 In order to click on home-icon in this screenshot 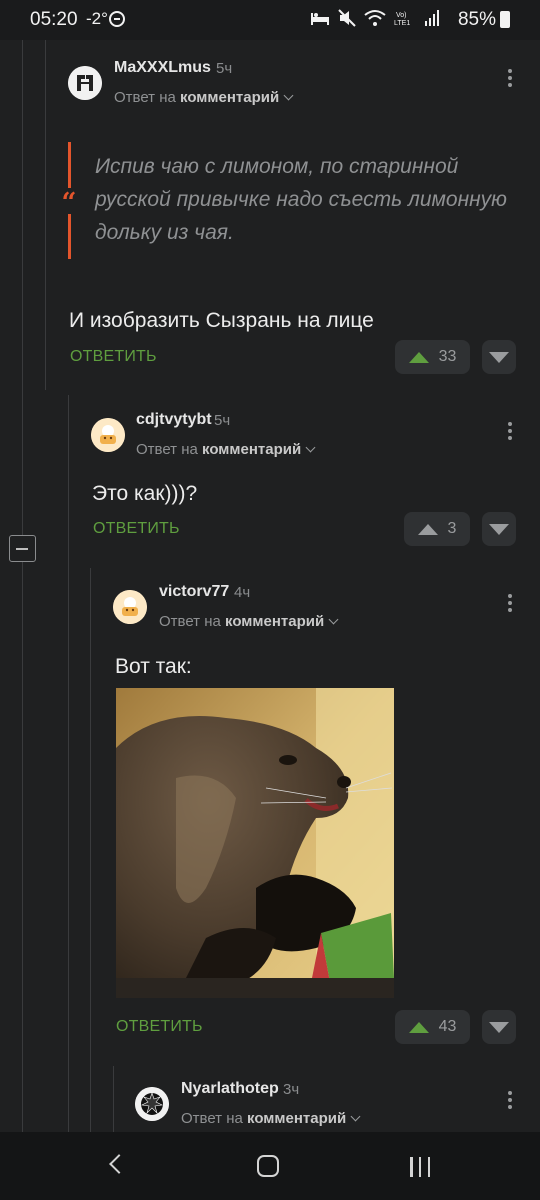, I will do `click(268, 1166)`.